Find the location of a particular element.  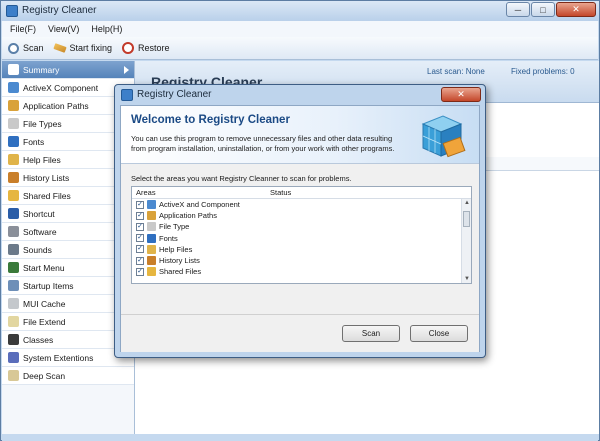

minimize-button: ─ is located at coordinates (518, 9).